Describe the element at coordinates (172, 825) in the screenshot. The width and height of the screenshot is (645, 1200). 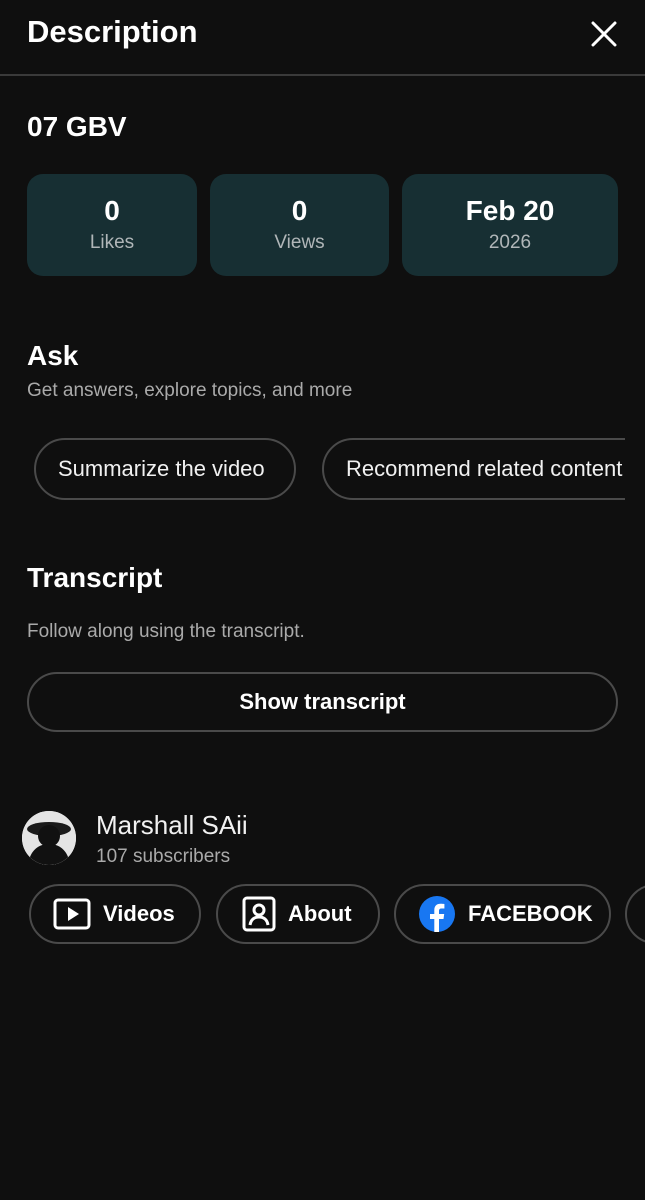
I see `channel-name: Marshall SAii` at that location.